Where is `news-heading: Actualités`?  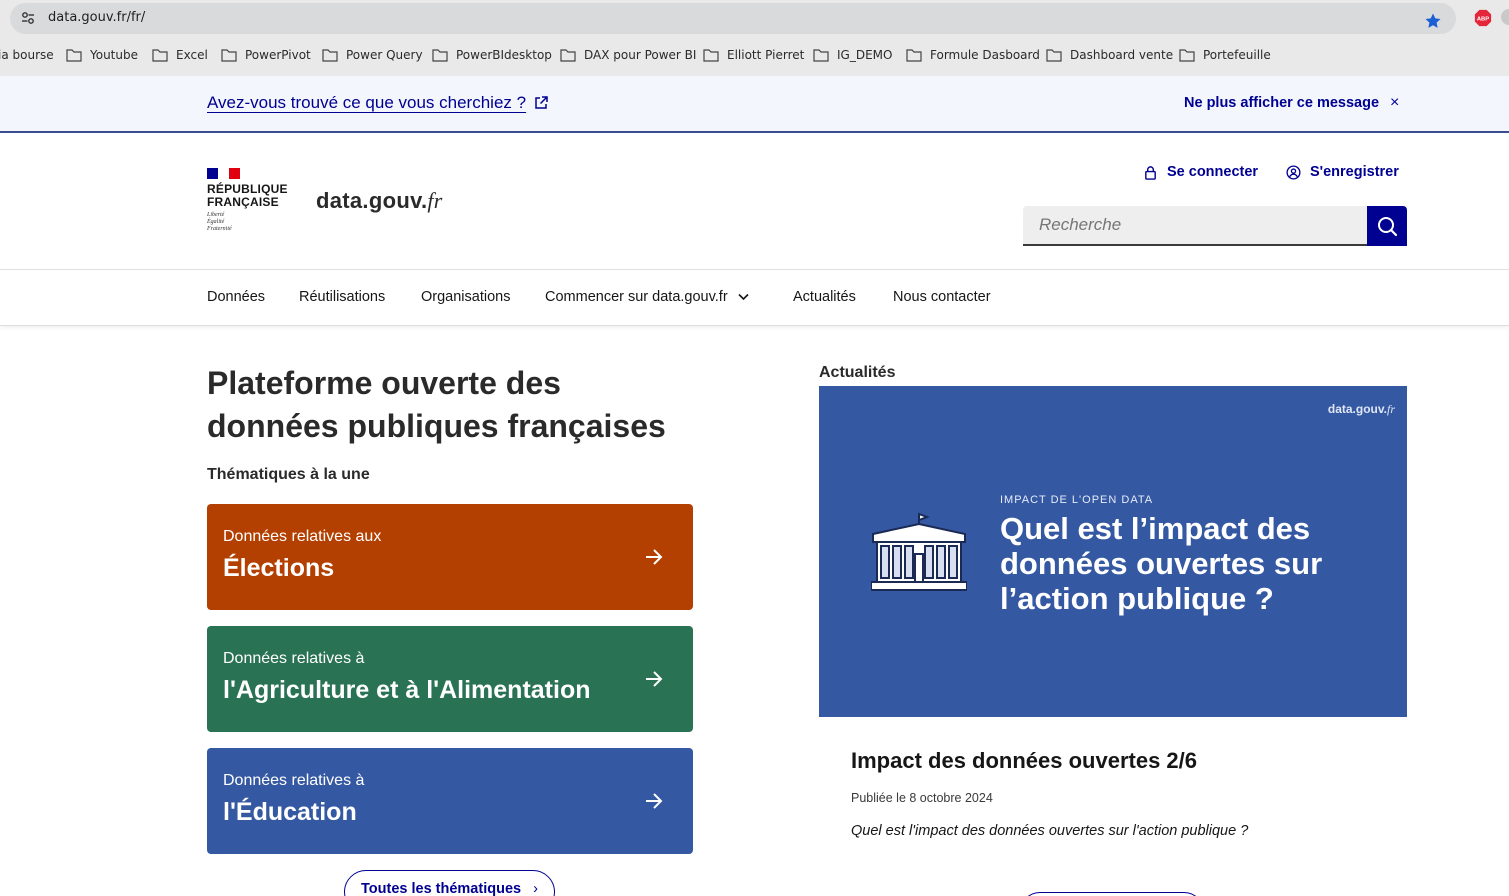 news-heading: Actualités is located at coordinates (857, 372).